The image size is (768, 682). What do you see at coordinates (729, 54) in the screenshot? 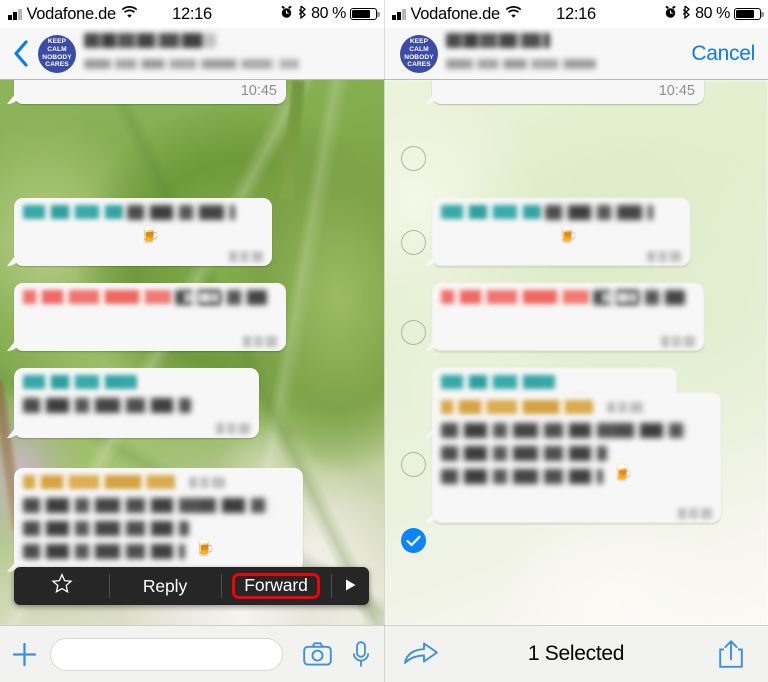
I see `cancel-button: Cancel` at bounding box center [729, 54].